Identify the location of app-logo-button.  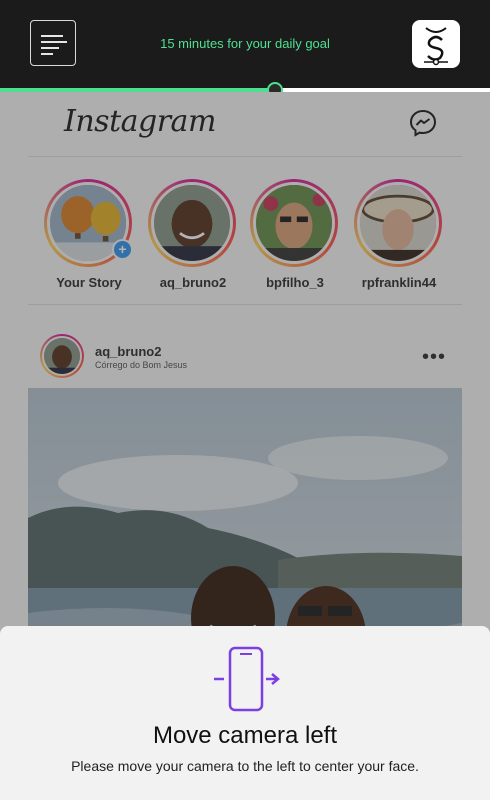
(436, 44).